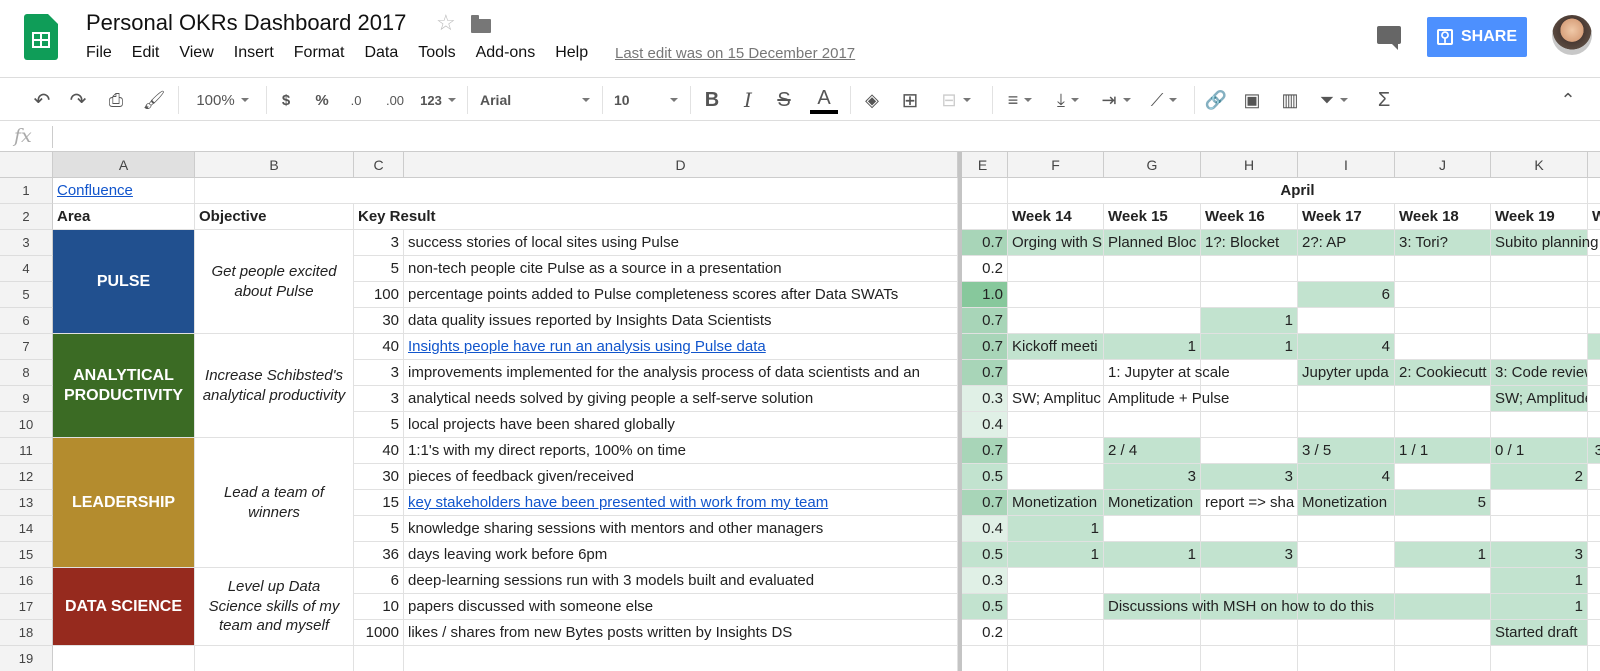 The height and width of the screenshot is (671, 1600). I want to click on menu-tools: Tools, so click(436, 53).